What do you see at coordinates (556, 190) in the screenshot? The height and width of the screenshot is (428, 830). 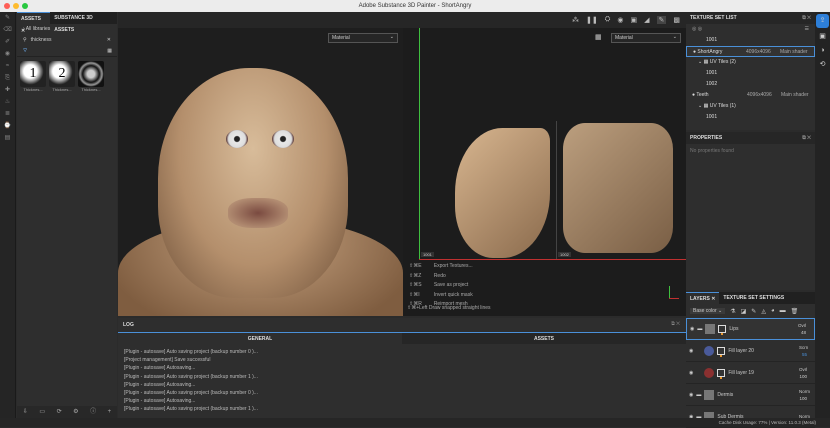 I see `uv-tile-divider` at bounding box center [556, 190].